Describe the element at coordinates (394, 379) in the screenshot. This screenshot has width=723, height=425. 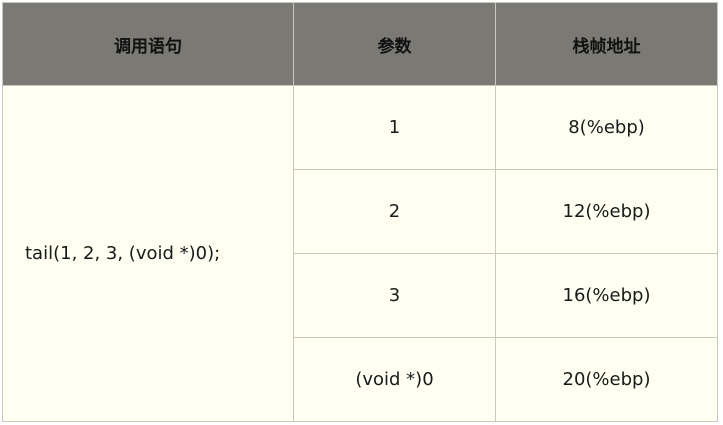
I see `param-cell: (void *)0` at that location.